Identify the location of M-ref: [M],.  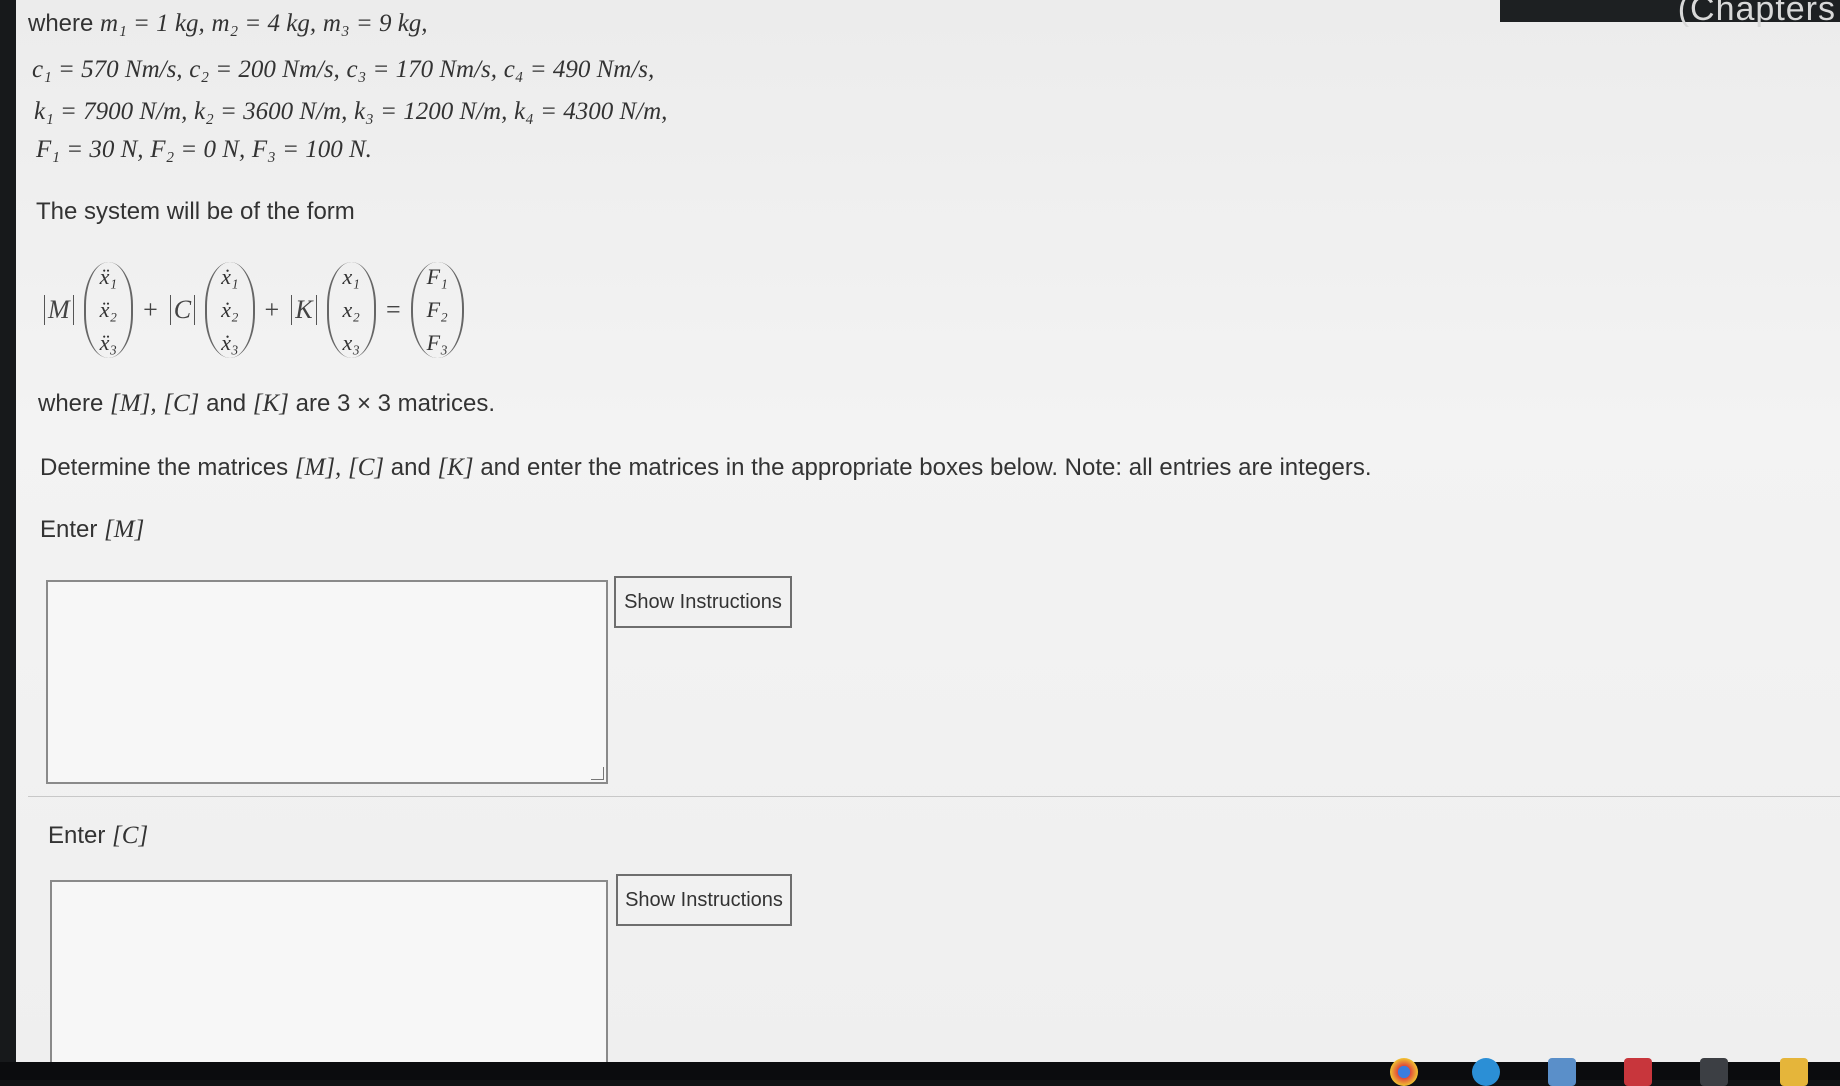
(133, 403).